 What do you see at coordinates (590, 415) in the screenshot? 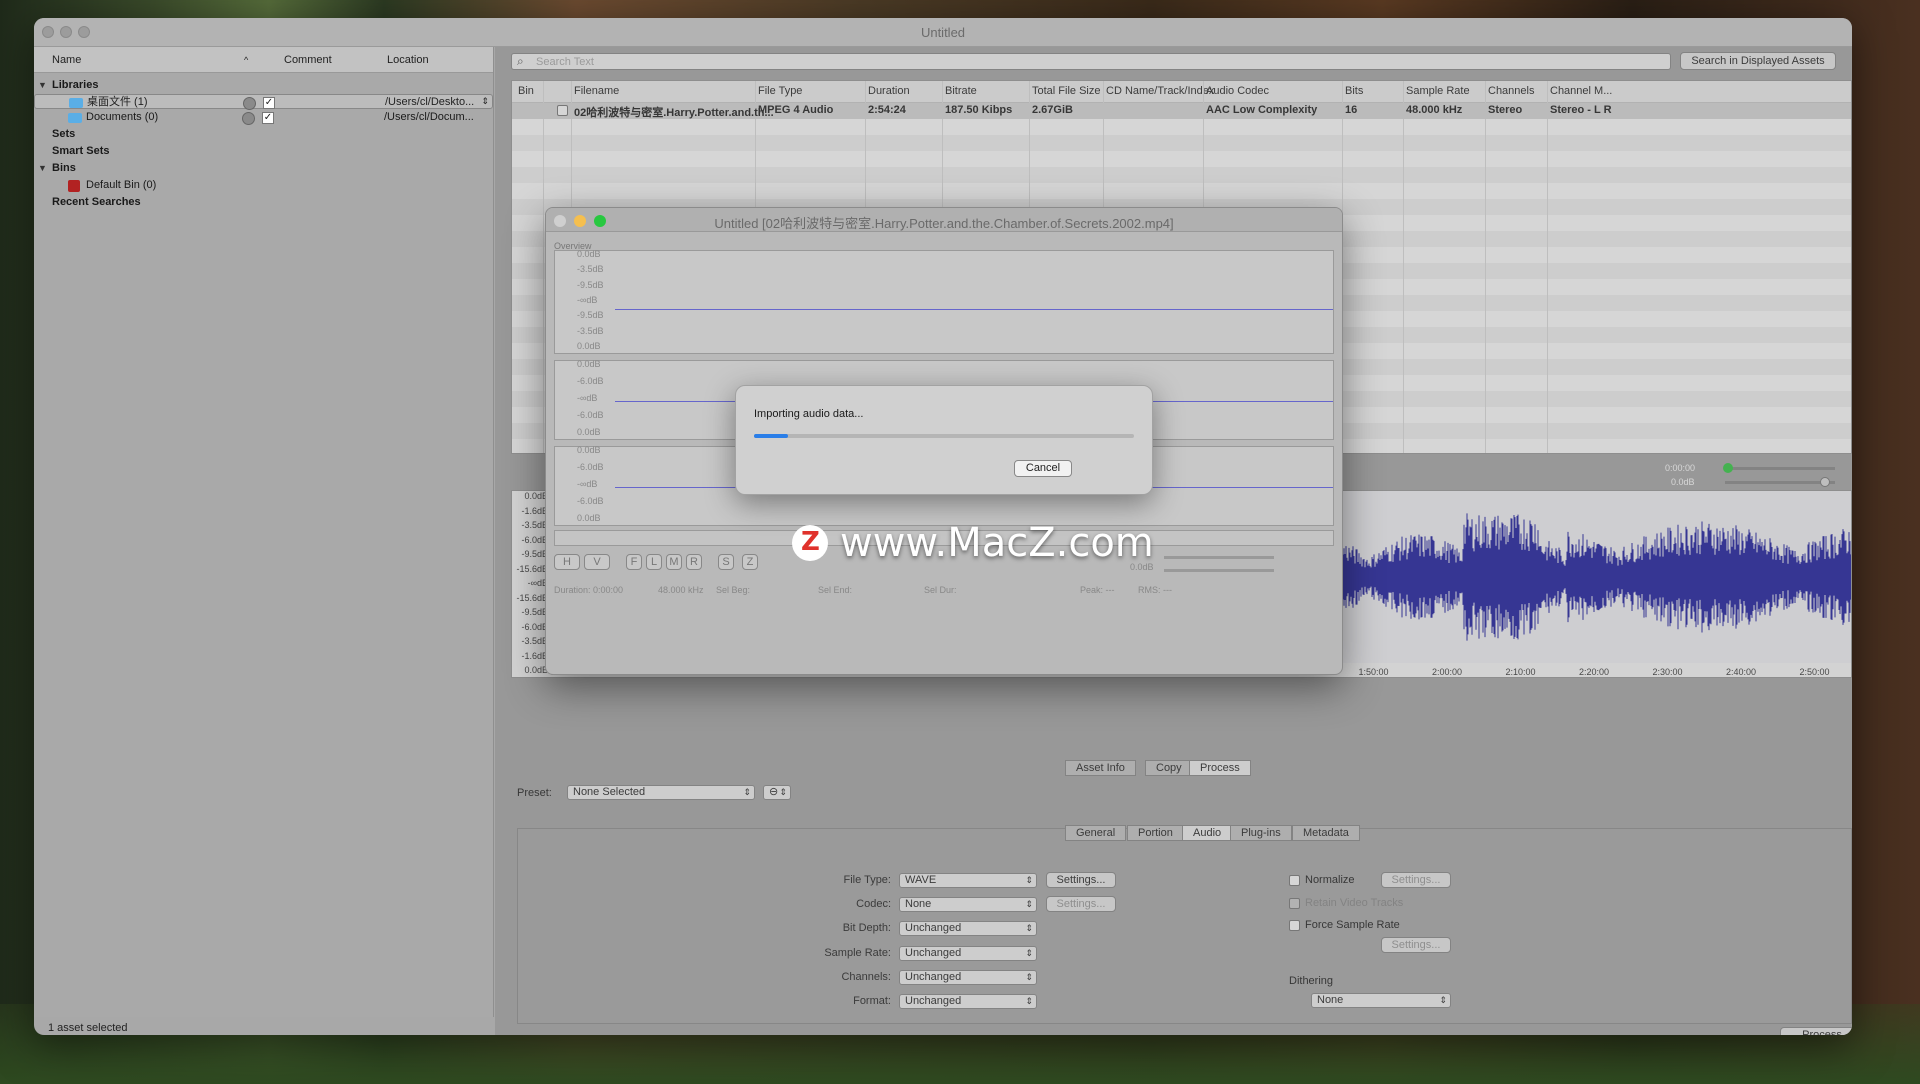
I see `db-label: -6.0dB` at bounding box center [590, 415].